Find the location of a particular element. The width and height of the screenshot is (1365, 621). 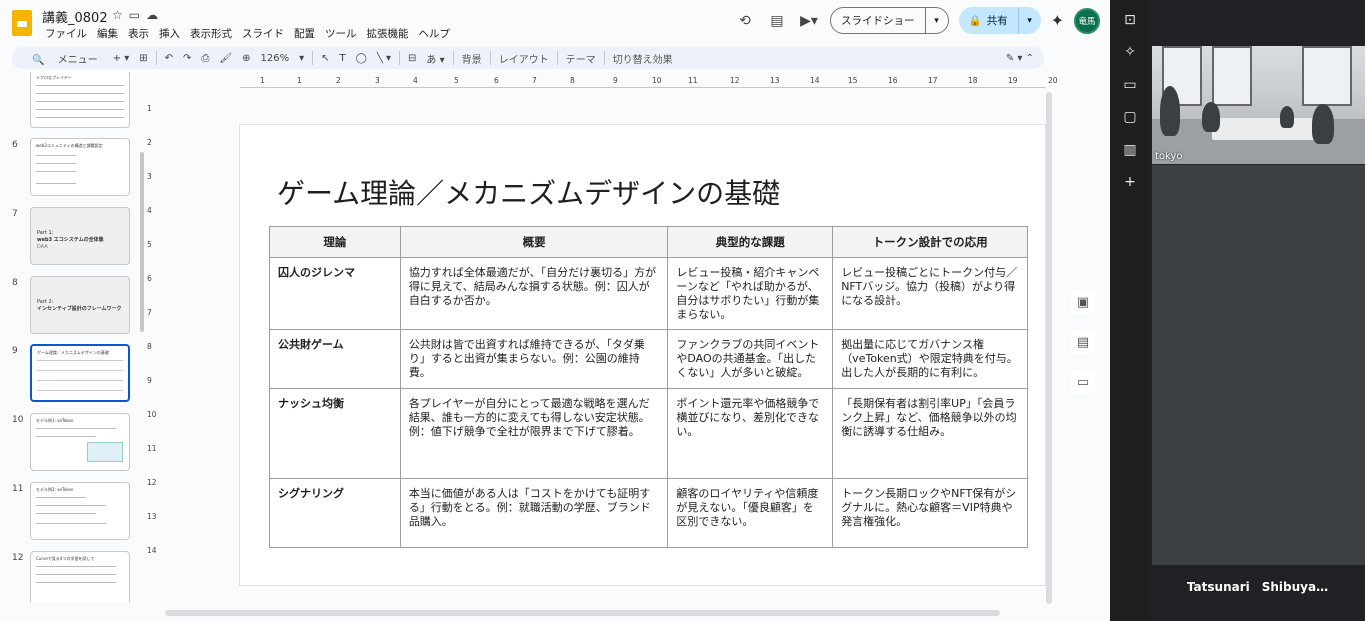

move-folder-icon: ▭ is located at coordinates (134, 15).